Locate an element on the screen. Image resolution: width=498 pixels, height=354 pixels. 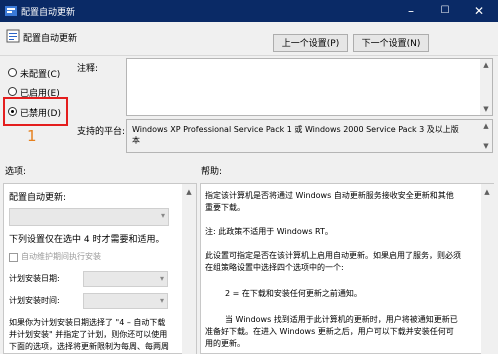
radio-not-configured-label: 未配置(C) is located at coordinates (40, 75).